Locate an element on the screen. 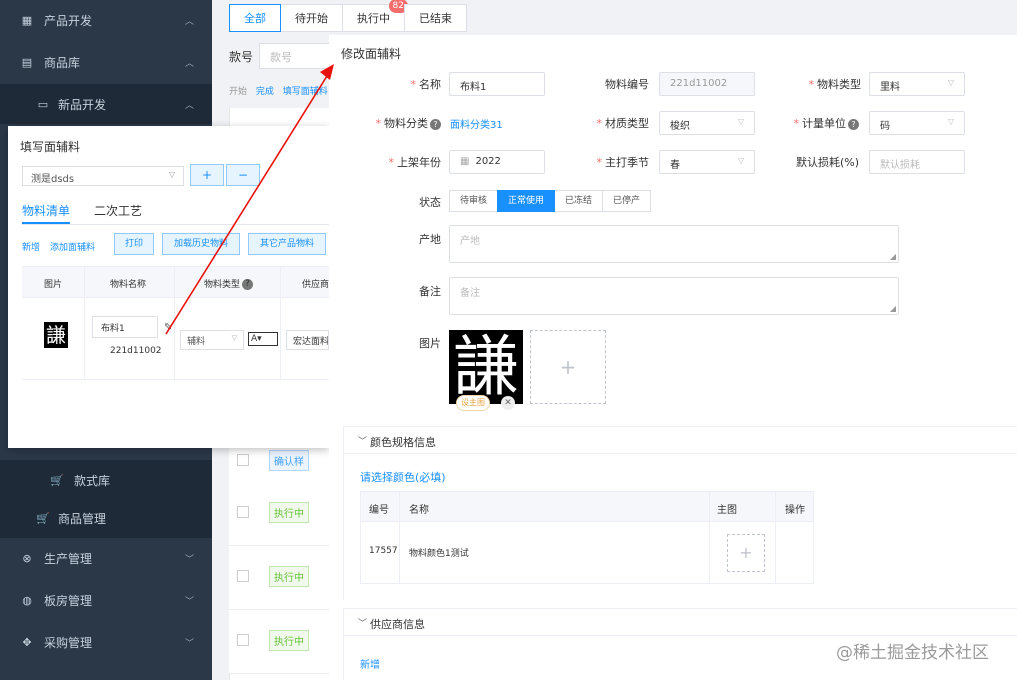 The width and height of the screenshot is (1017, 680). grid-icon: ▦ is located at coordinates (27, 20).